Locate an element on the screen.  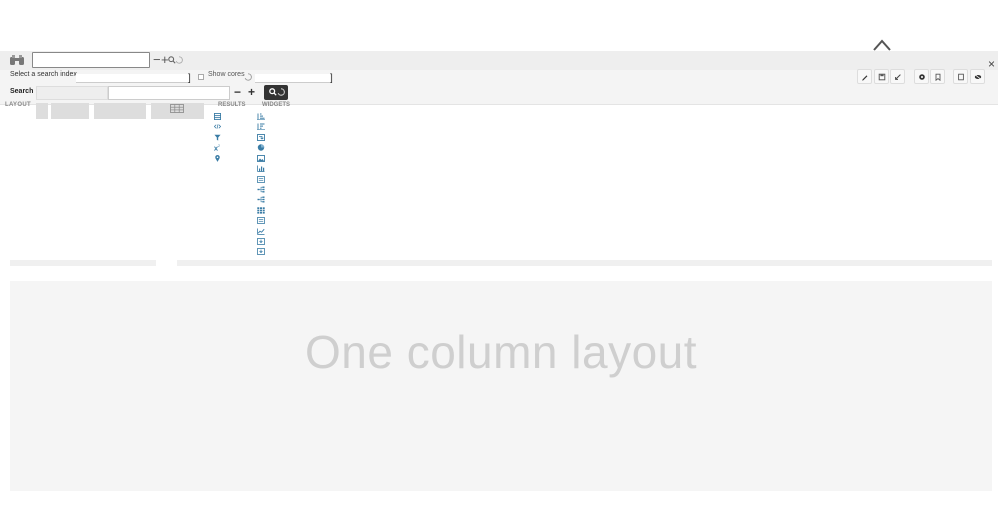
download-icon is located at coordinates (261, 241).